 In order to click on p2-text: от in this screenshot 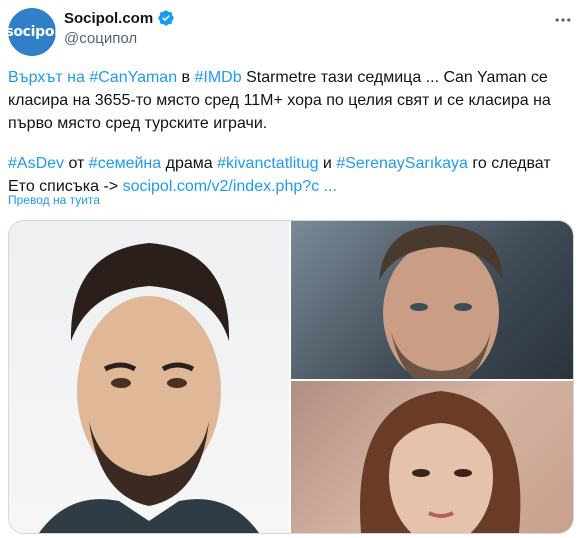, I will do `click(76, 163)`.